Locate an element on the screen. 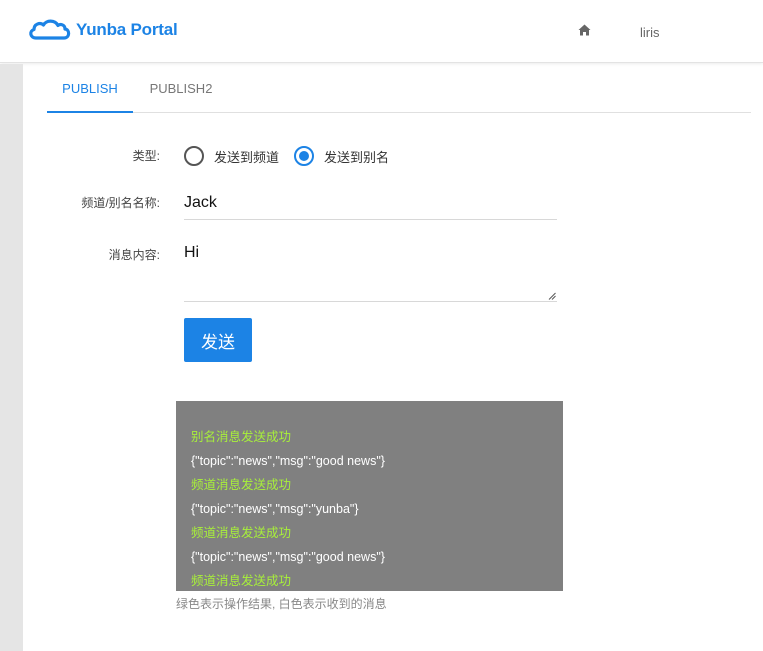 The image size is (763, 651). resize-handle-icon is located at coordinates (552, 296).